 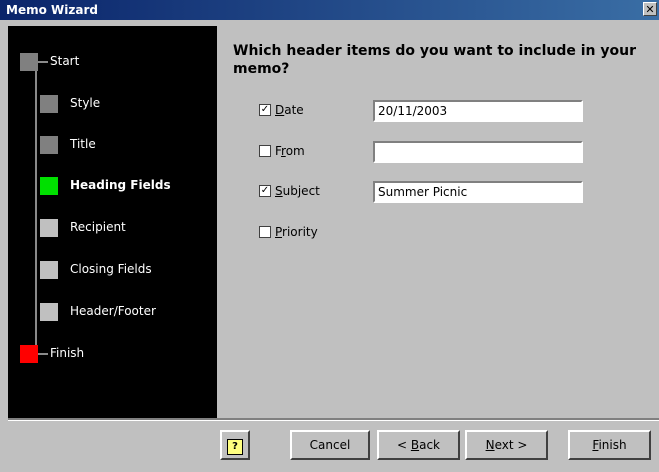 I want to click on step-label: Recipient, so click(x=98, y=227).